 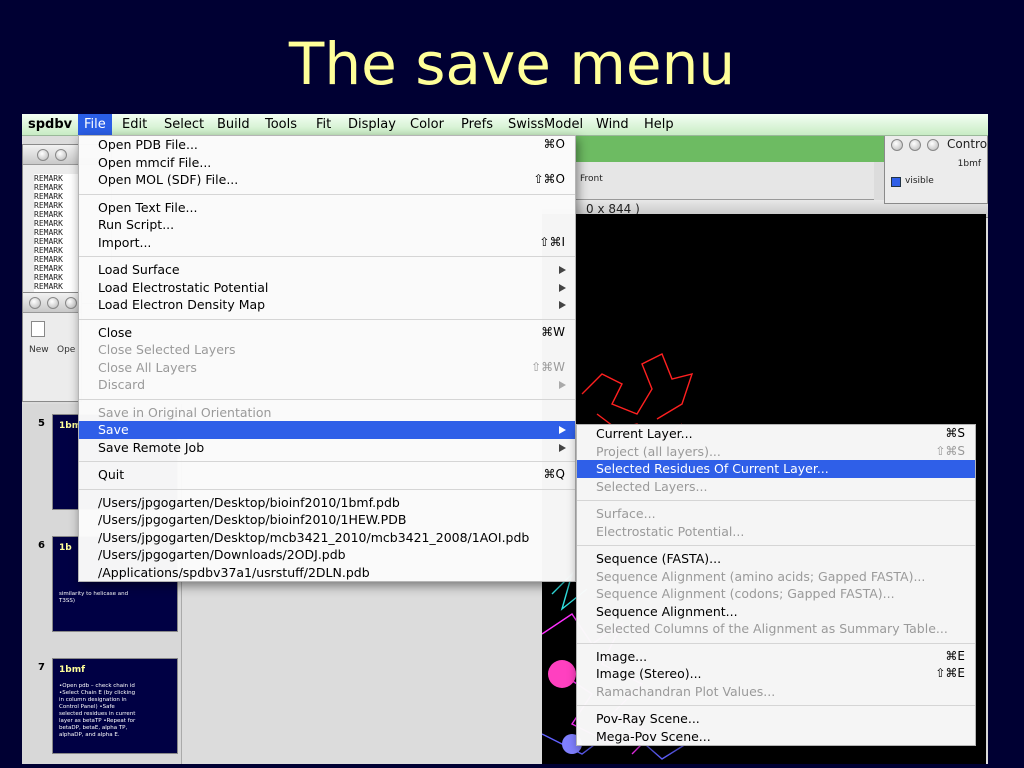 I want to click on file-menu-item: Open MOL (SDF) File... ⇧⌘O, so click(x=327, y=180).